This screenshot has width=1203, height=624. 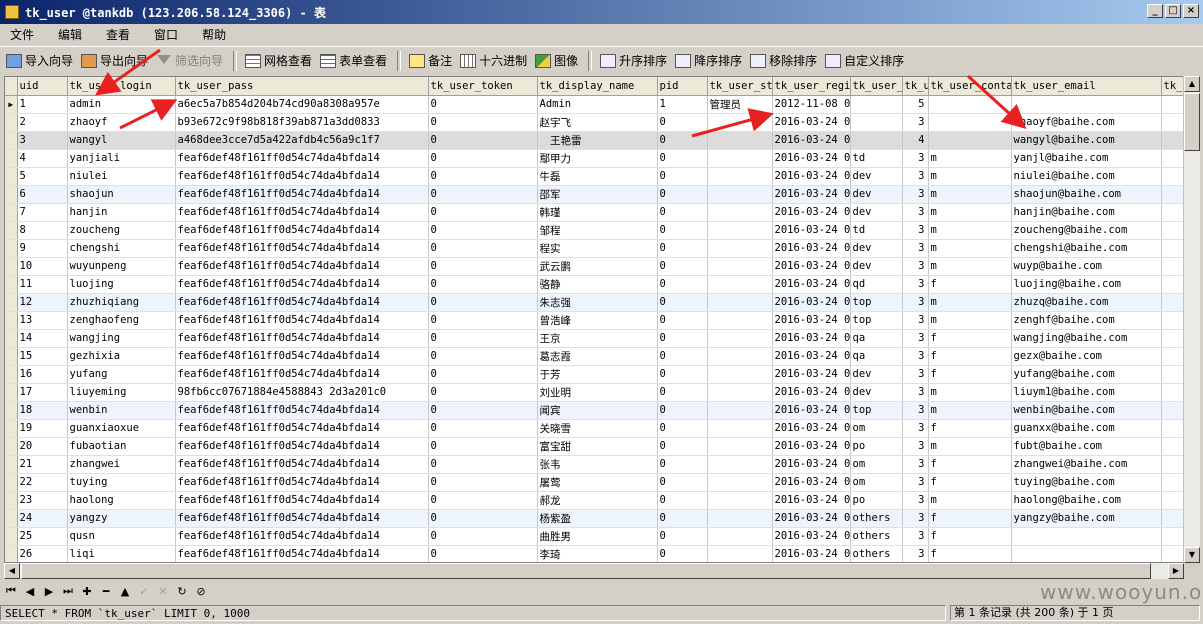 What do you see at coordinates (121, 446) in the screenshot?
I see `cell-tk-user-login: fubaotian` at bounding box center [121, 446].